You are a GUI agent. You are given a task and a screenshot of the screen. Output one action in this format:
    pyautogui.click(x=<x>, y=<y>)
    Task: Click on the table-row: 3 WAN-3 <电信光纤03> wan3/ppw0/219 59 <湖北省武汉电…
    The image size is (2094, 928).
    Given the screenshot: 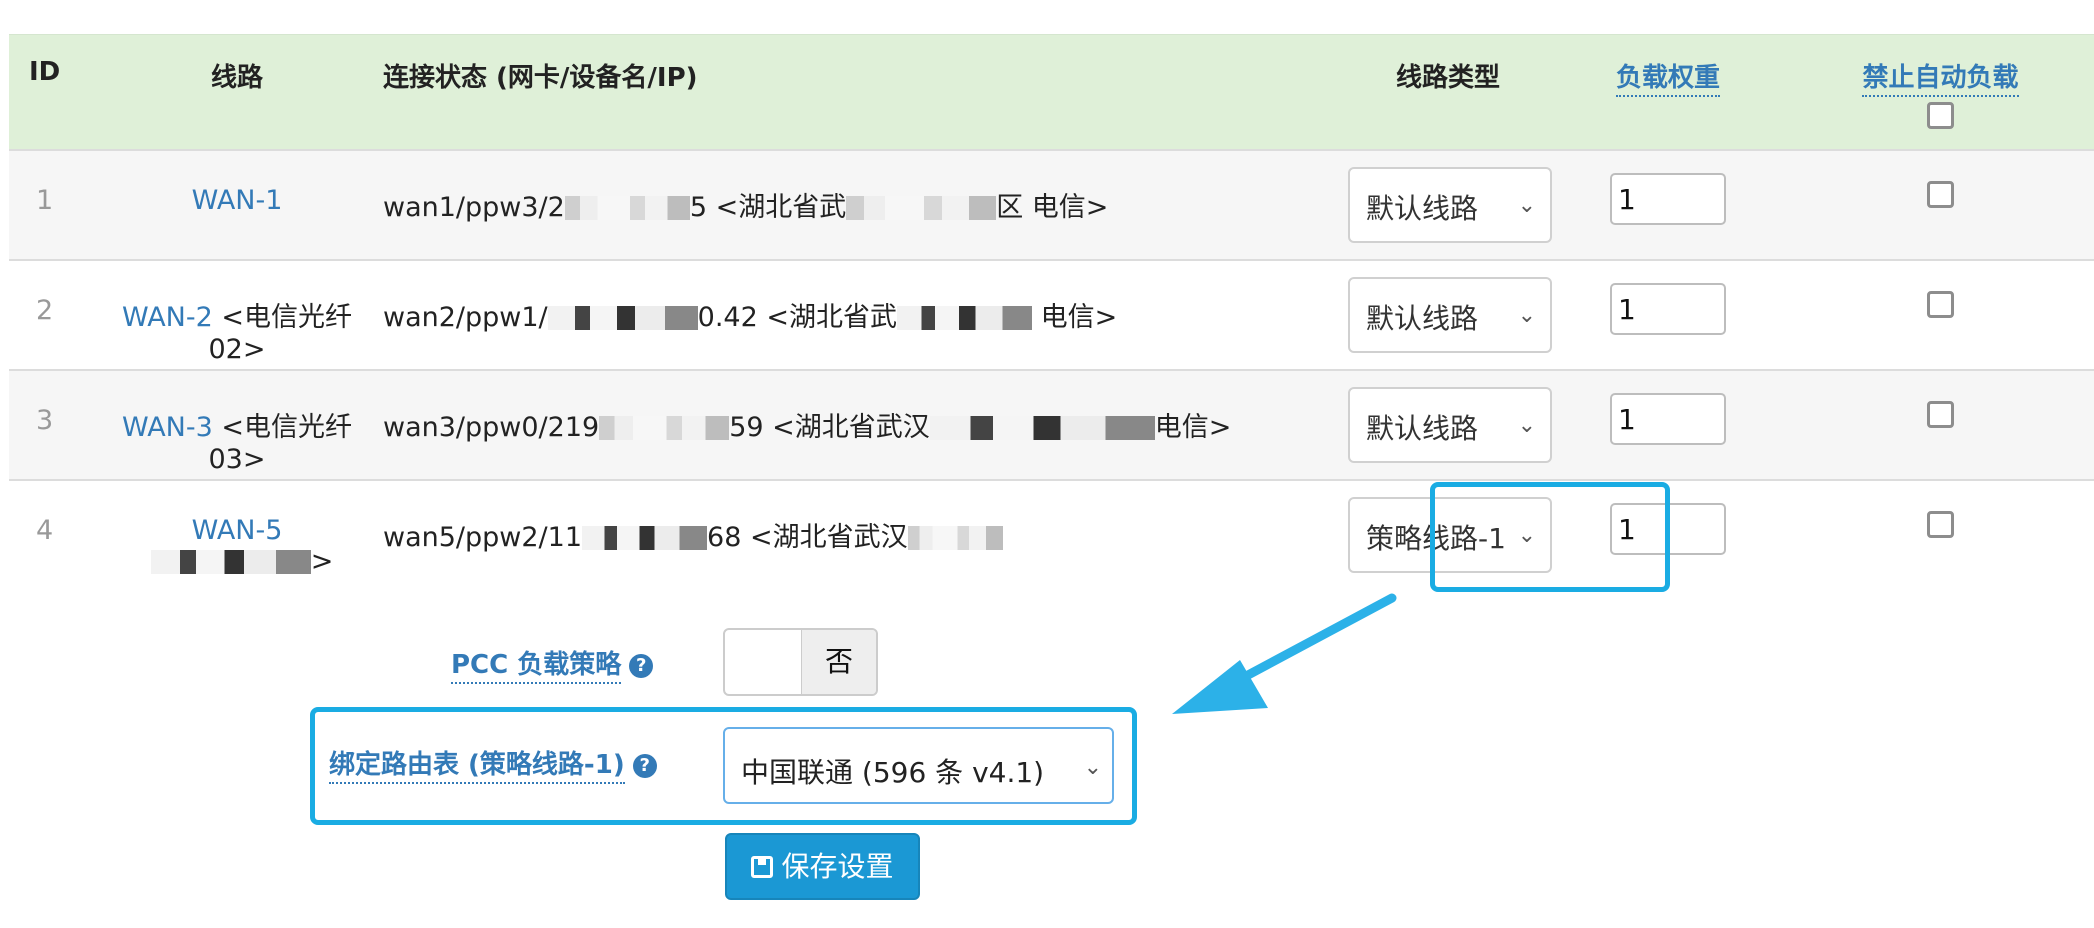 What is the action you would take?
    pyautogui.click(x=1051, y=424)
    